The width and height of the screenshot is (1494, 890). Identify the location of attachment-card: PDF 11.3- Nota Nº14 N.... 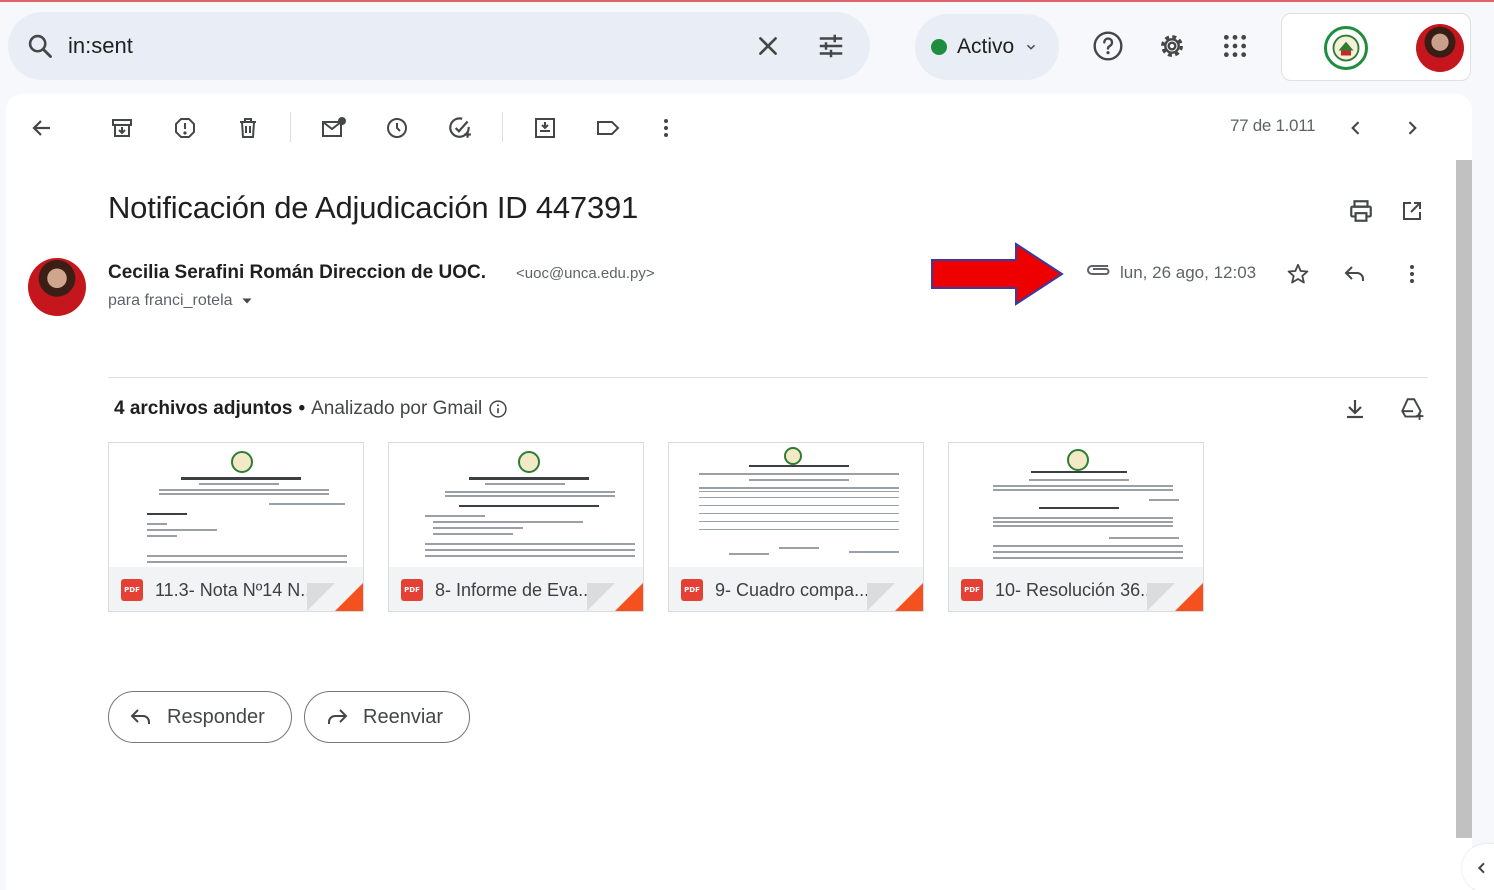
(236, 527).